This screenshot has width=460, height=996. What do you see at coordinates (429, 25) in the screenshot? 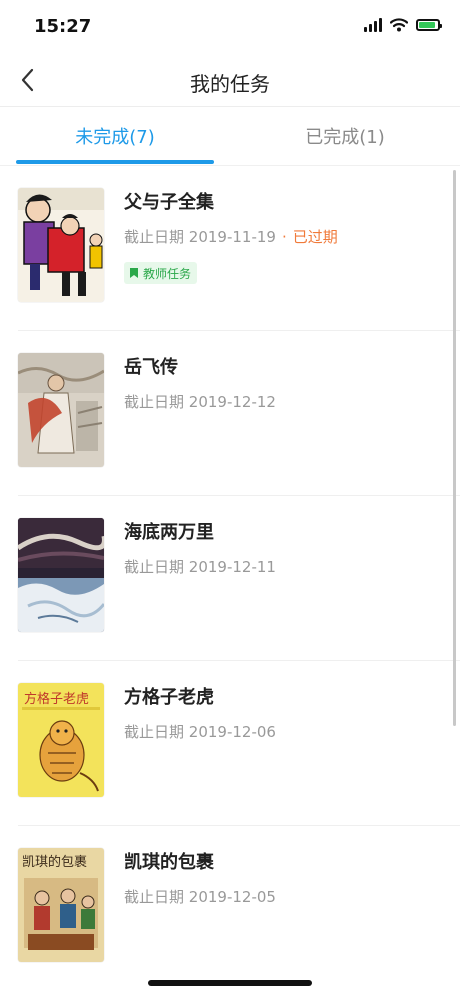
I see `battery-icon` at bounding box center [429, 25].